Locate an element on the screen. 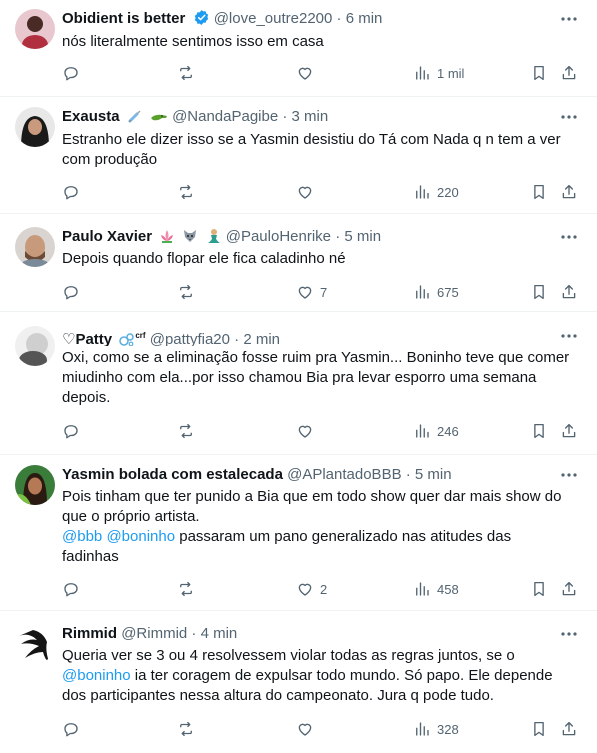  author-handle: @love_outre2200 is located at coordinates (273, 18).